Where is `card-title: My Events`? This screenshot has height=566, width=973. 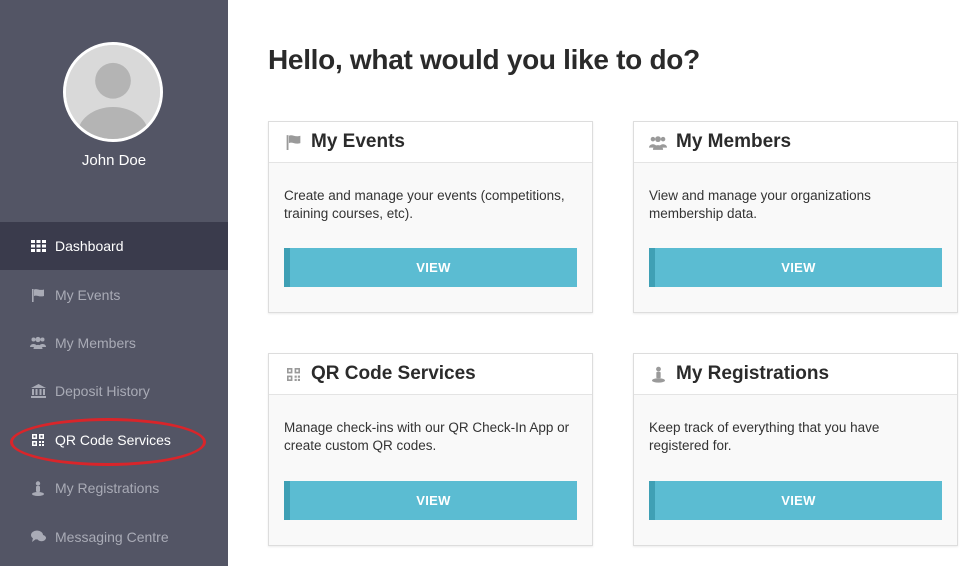
card-title: My Events is located at coordinates (358, 141).